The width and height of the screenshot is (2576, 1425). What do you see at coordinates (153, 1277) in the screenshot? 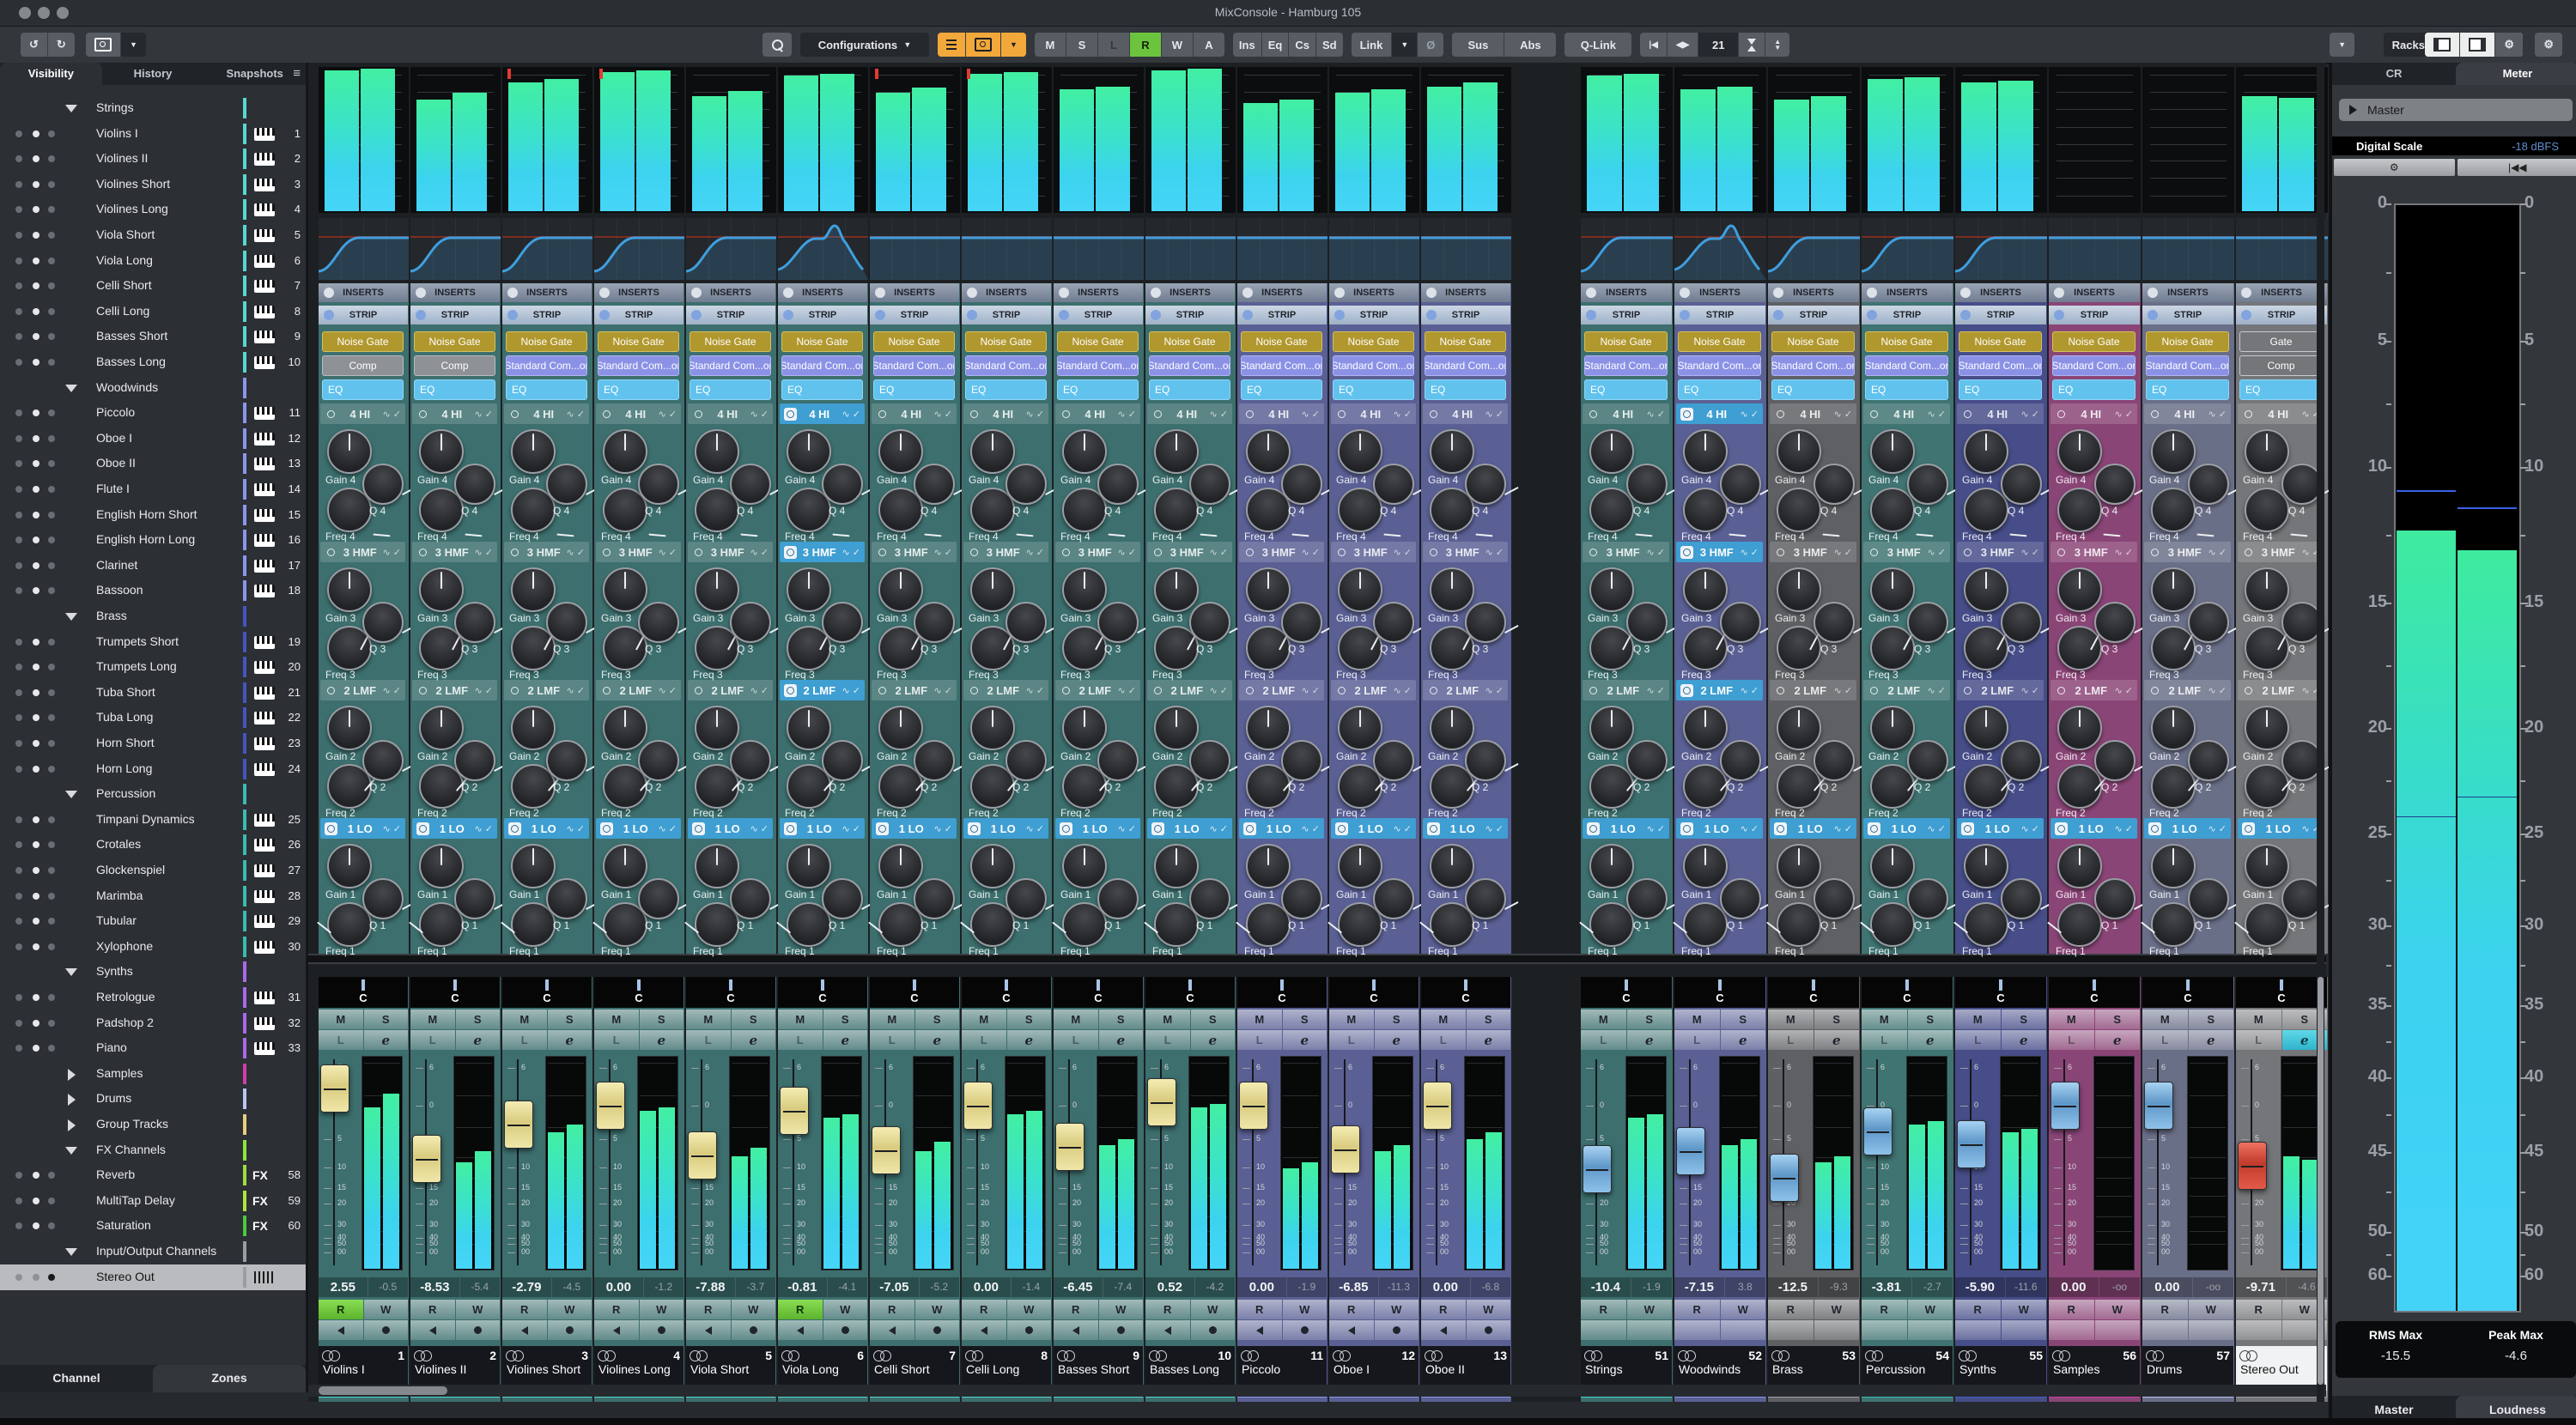
I see `track-row-stereo-out: Stereo Out` at bounding box center [153, 1277].